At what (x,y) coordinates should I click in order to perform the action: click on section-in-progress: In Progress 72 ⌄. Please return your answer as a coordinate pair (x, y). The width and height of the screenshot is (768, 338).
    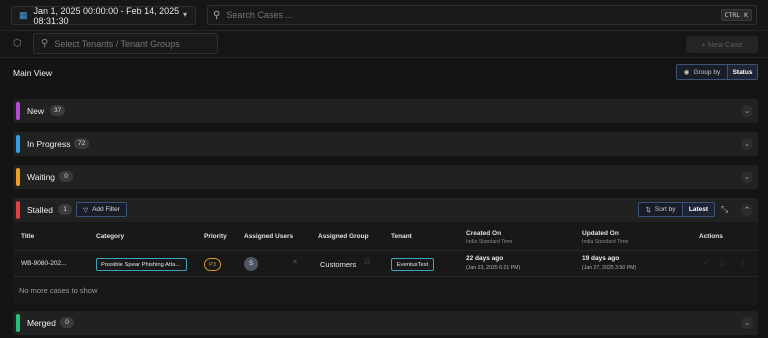
    Looking at the image, I should click on (385, 144).